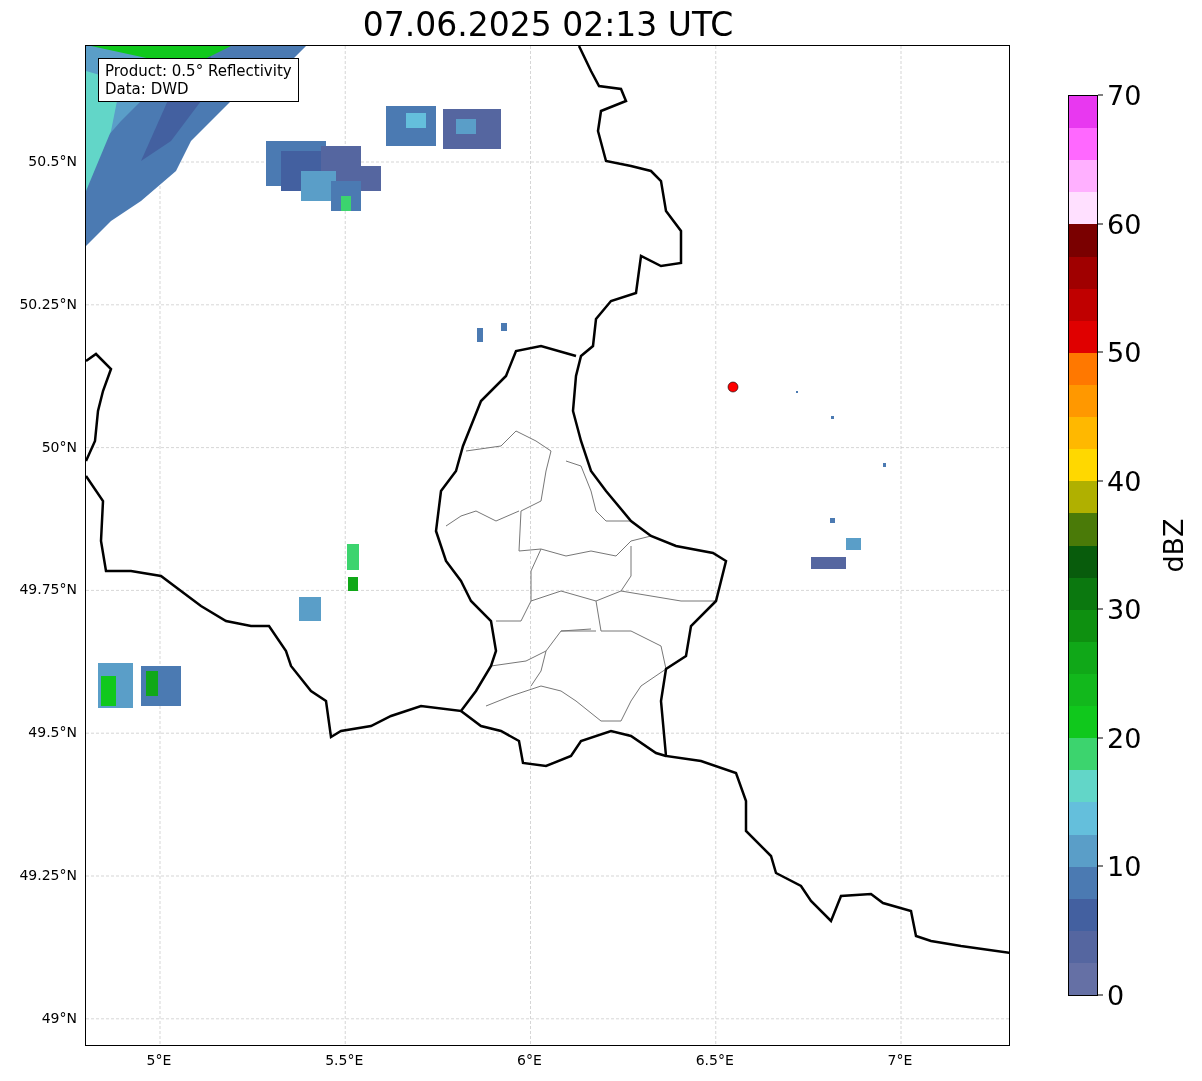 This screenshot has height=1081, width=1202. I want to click on colorbar-tick-label: 40, so click(1120, 481).